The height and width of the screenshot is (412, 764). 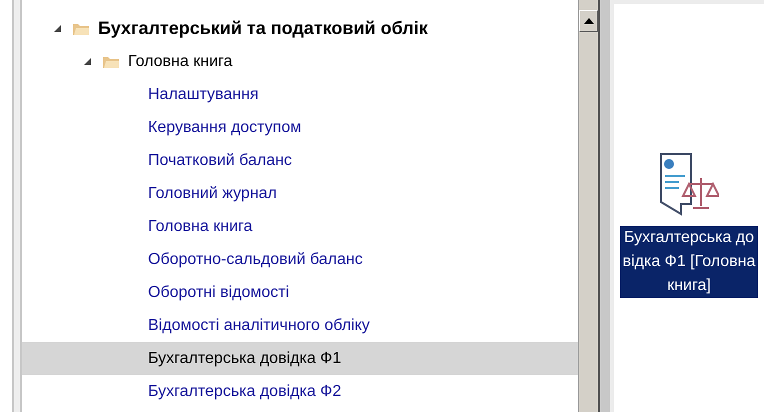 What do you see at coordinates (689, 262) in the screenshot?
I see `shortcut-label: Бухгалтерська довідка Ф1 [Головна книга]` at bounding box center [689, 262].